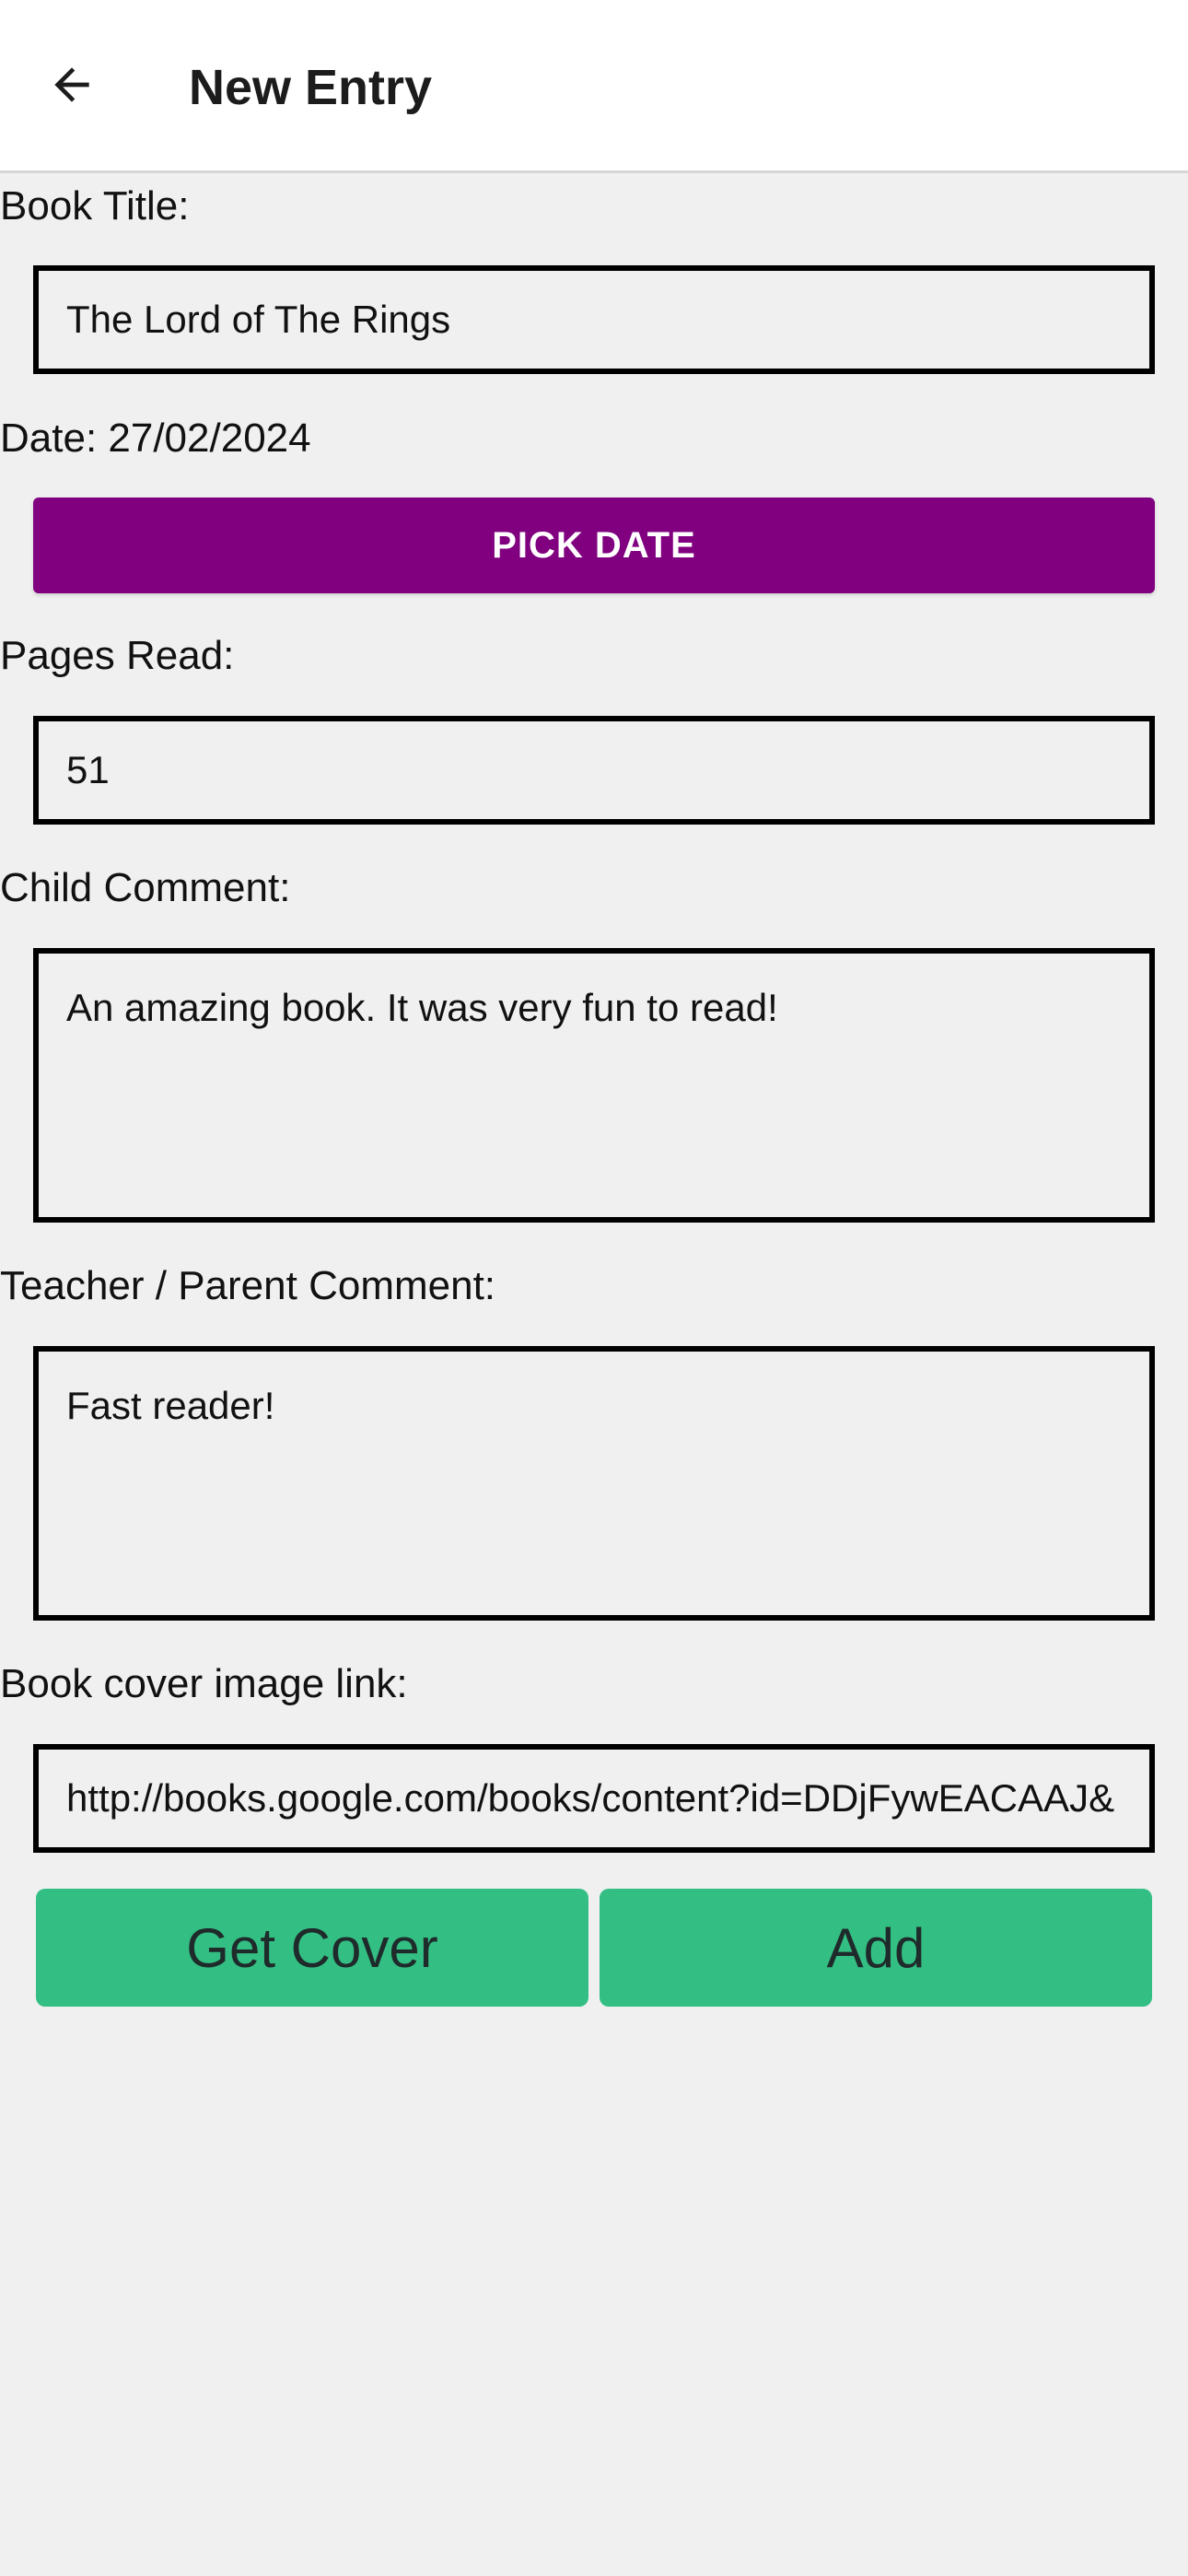 The image size is (1188, 2576). Describe the element at coordinates (248, 1285) in the screenshot. I see `teacher-parent-comment-label: Teacher / Parent Comment:` at that location.